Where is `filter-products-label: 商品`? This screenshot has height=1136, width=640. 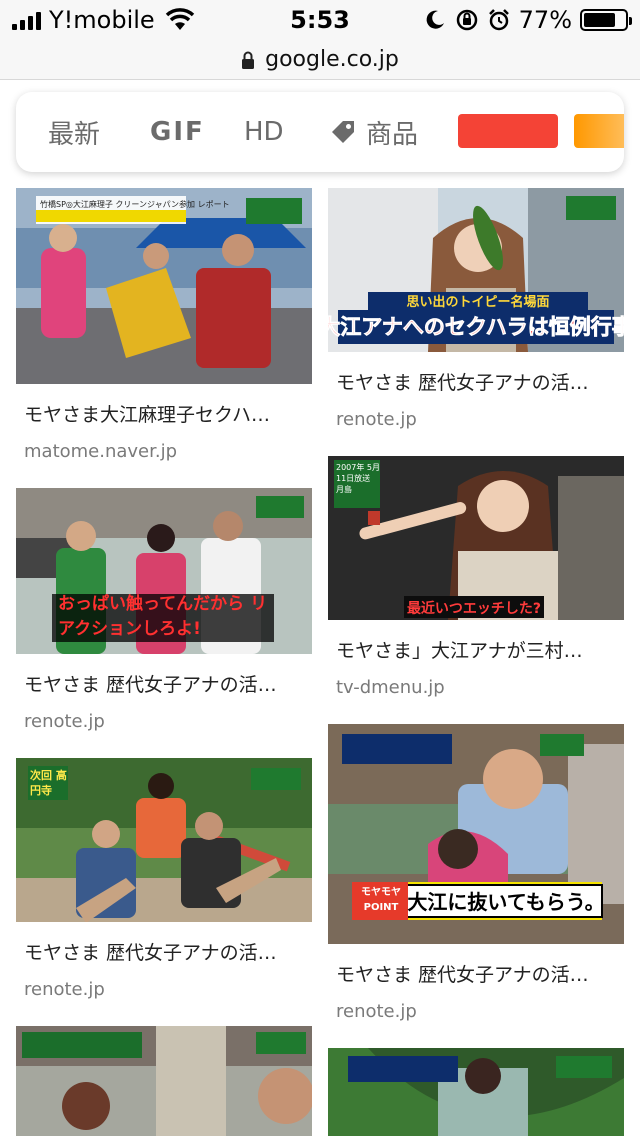
filter-products-label: 商品 is located at coordinates (392, 134).